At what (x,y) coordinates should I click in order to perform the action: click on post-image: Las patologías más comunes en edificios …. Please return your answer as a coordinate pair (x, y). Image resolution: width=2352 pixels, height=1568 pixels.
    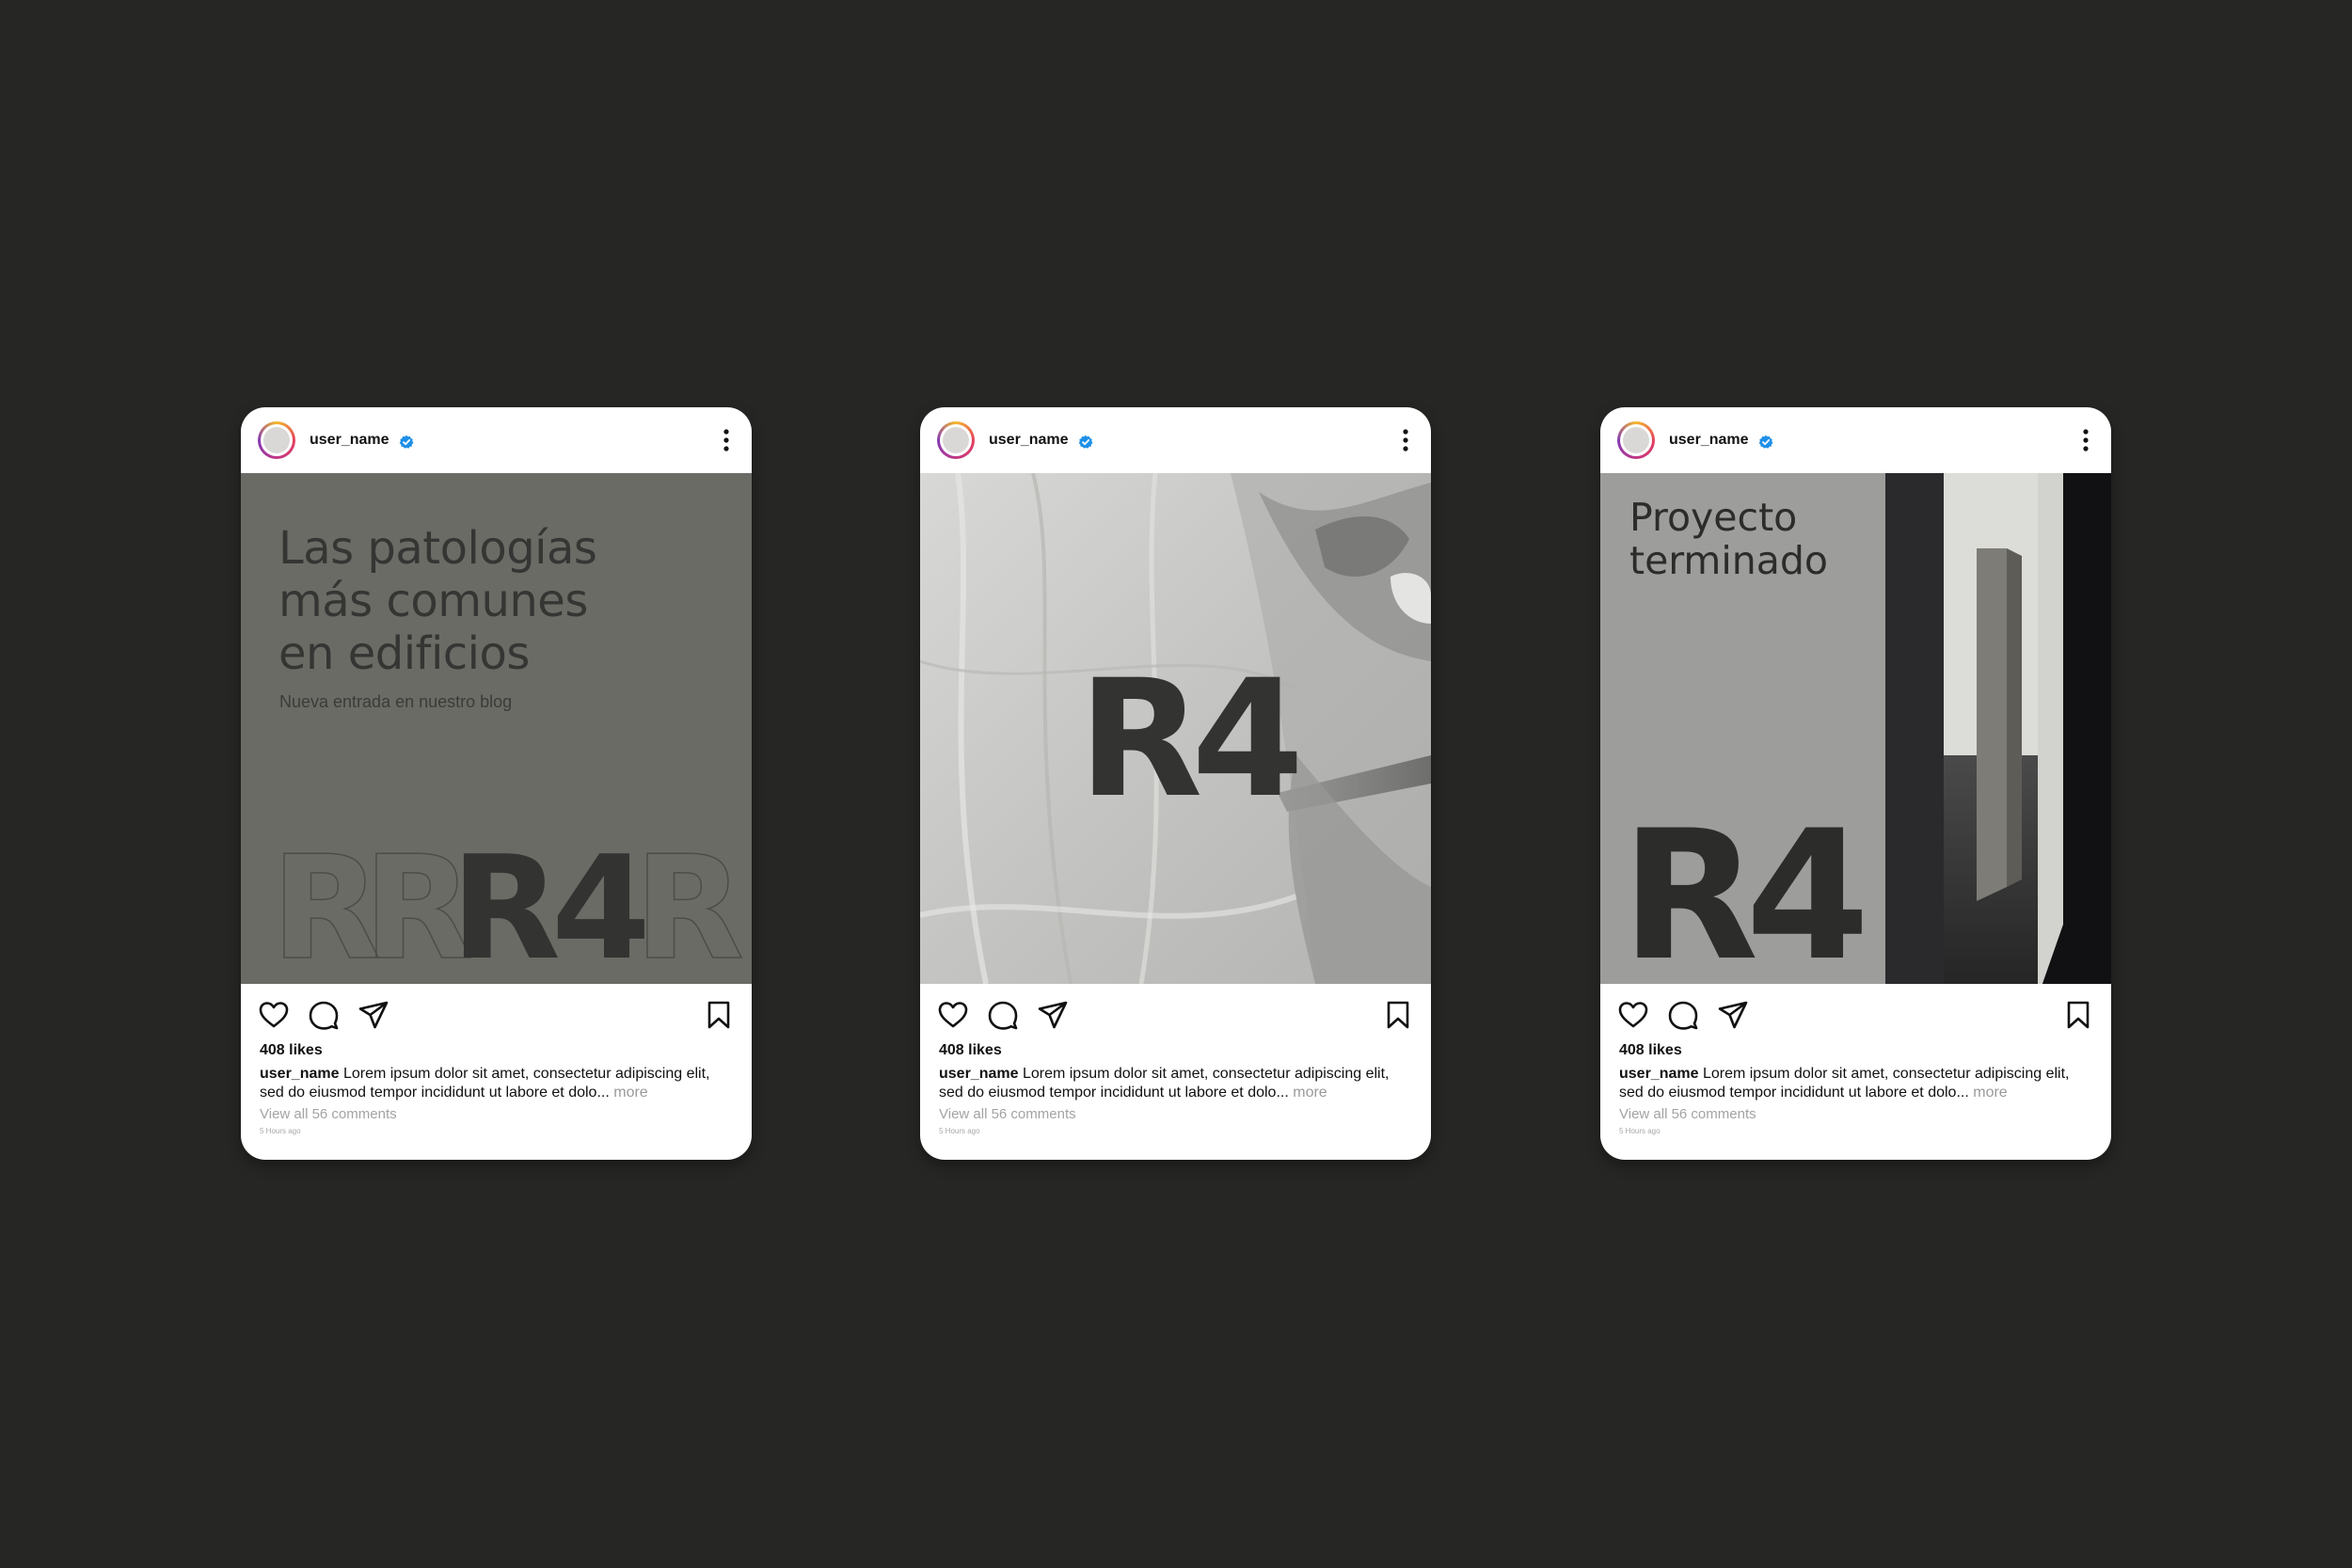
    Looking at the image, I should click on (496, 728).